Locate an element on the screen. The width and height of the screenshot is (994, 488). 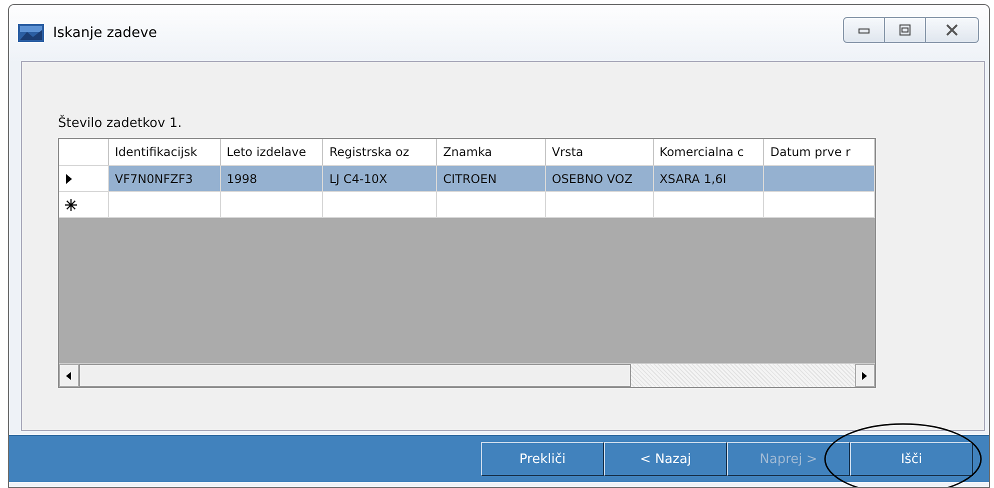
close-button is located at coordinates (952, 30).